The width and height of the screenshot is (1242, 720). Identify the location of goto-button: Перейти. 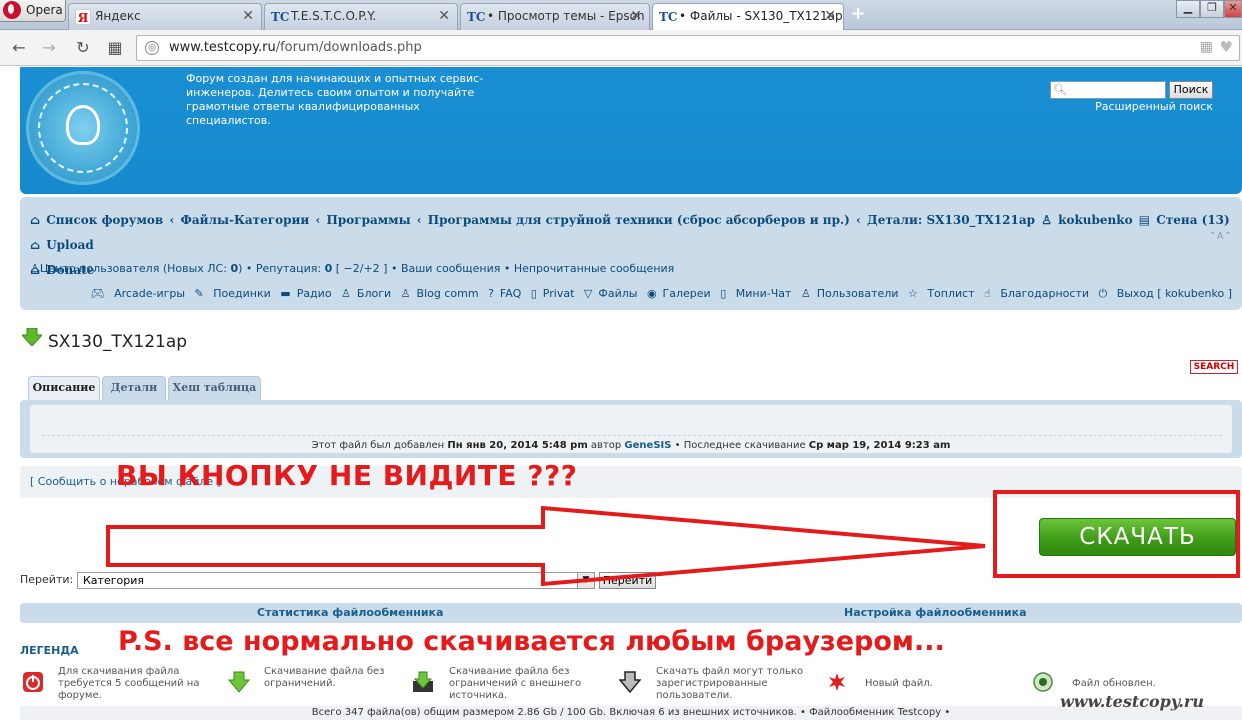
(627, 580).